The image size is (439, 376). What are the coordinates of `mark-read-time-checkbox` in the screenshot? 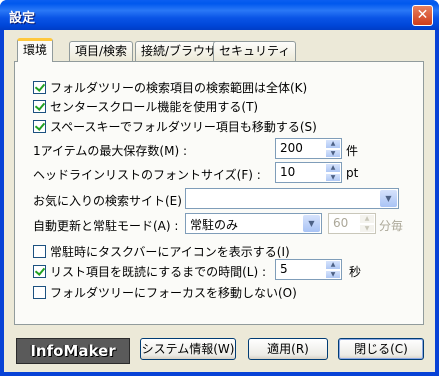 It's located at (39, 271).